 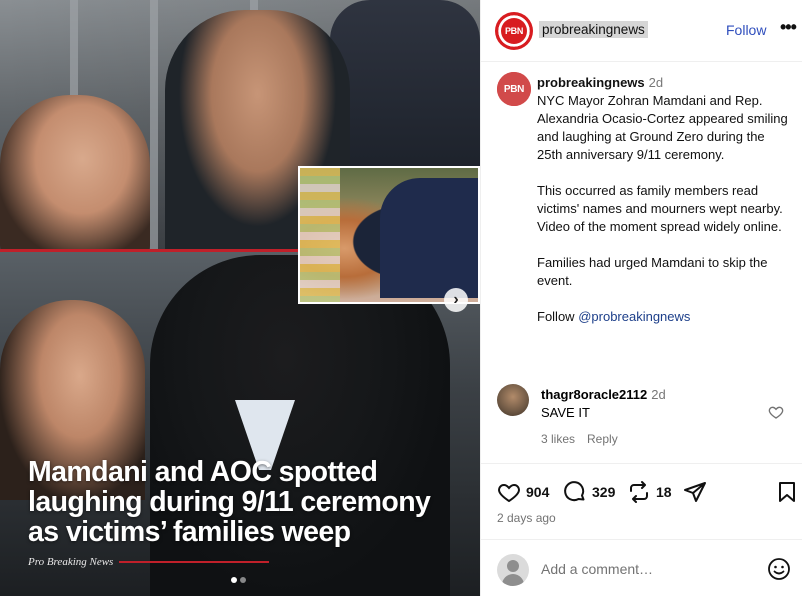 I want to click on current-user-avatar, so click(x=513, y=570).